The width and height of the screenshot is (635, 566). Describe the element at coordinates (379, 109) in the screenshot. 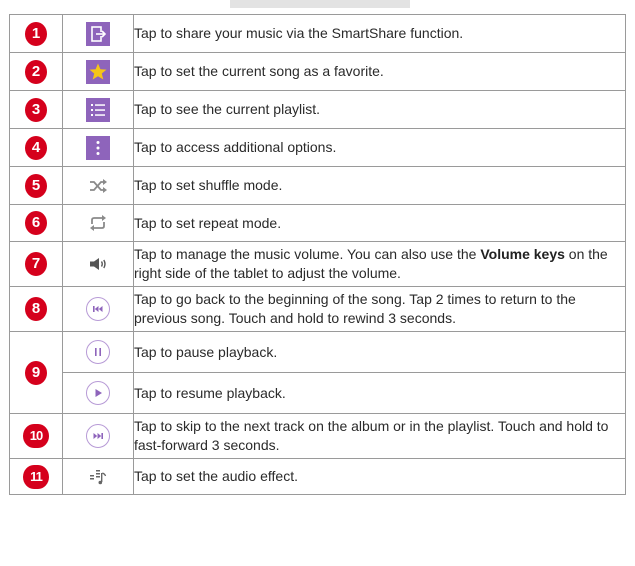

I see `row-description: Tap to see the current playlist.` at that location.